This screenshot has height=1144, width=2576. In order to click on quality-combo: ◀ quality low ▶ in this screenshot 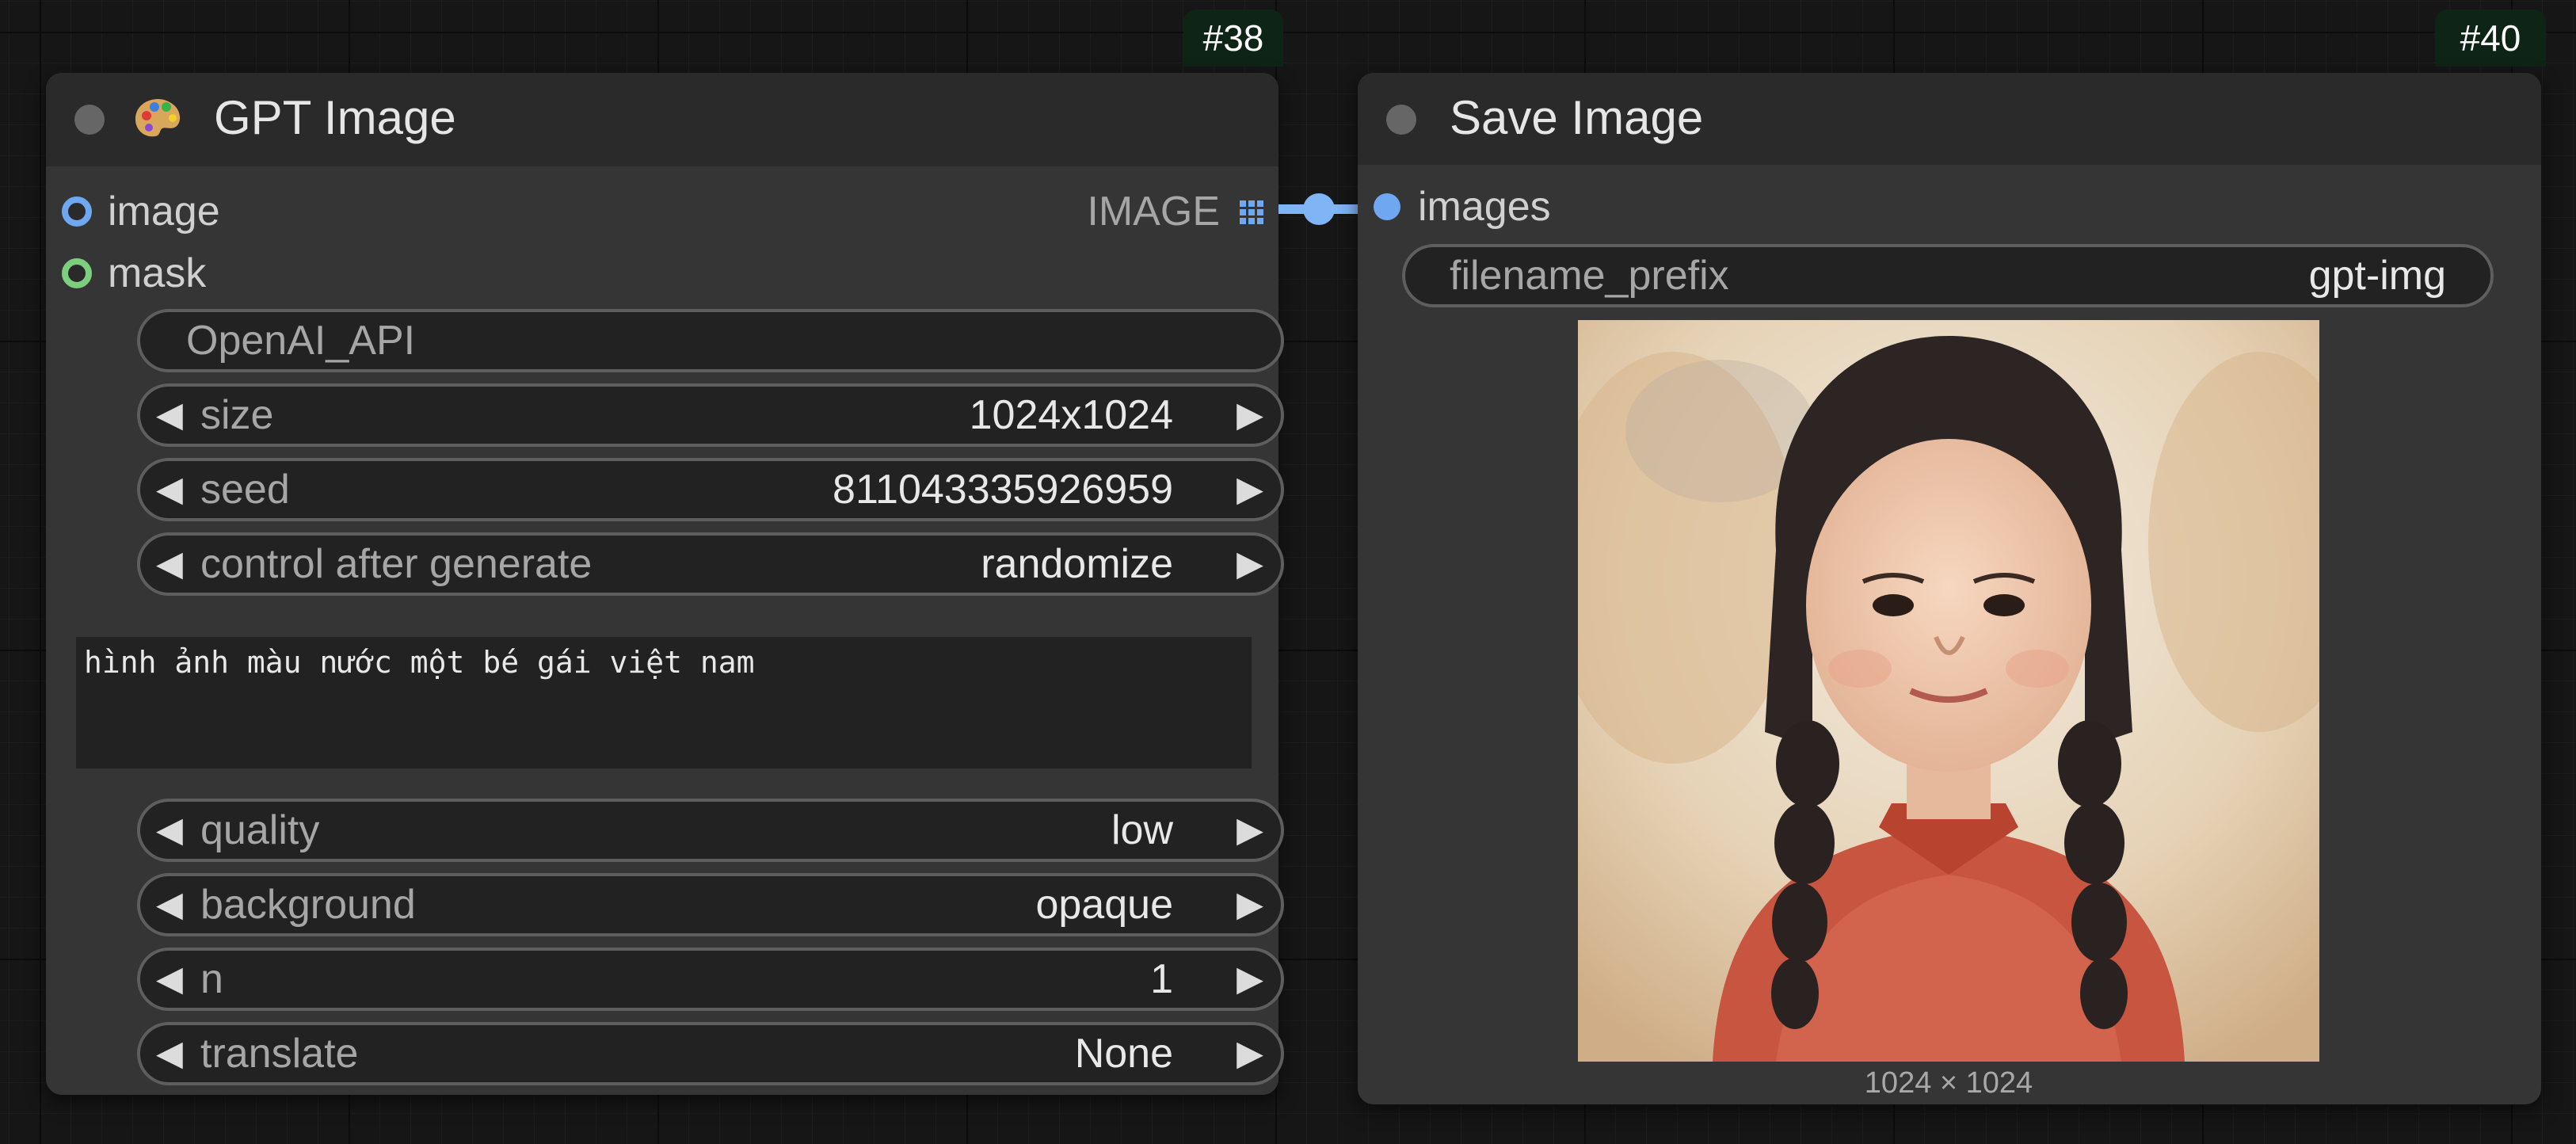, I will do `click(710, 831)`.